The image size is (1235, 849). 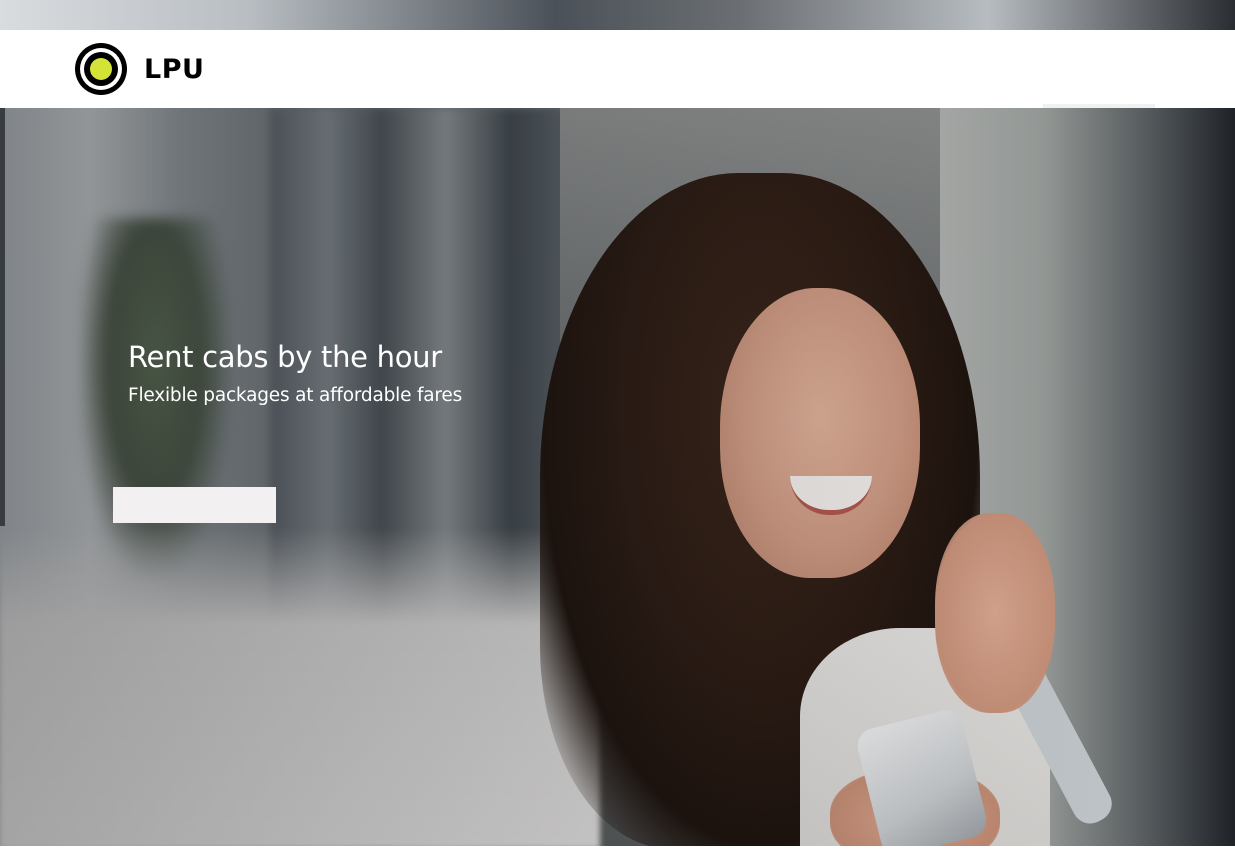 What do you see at coordinates (295, 395) in the screenshot?
I see `hero-subtitle: Flexible packages at affordable fares` at bounding box center [295, 395].